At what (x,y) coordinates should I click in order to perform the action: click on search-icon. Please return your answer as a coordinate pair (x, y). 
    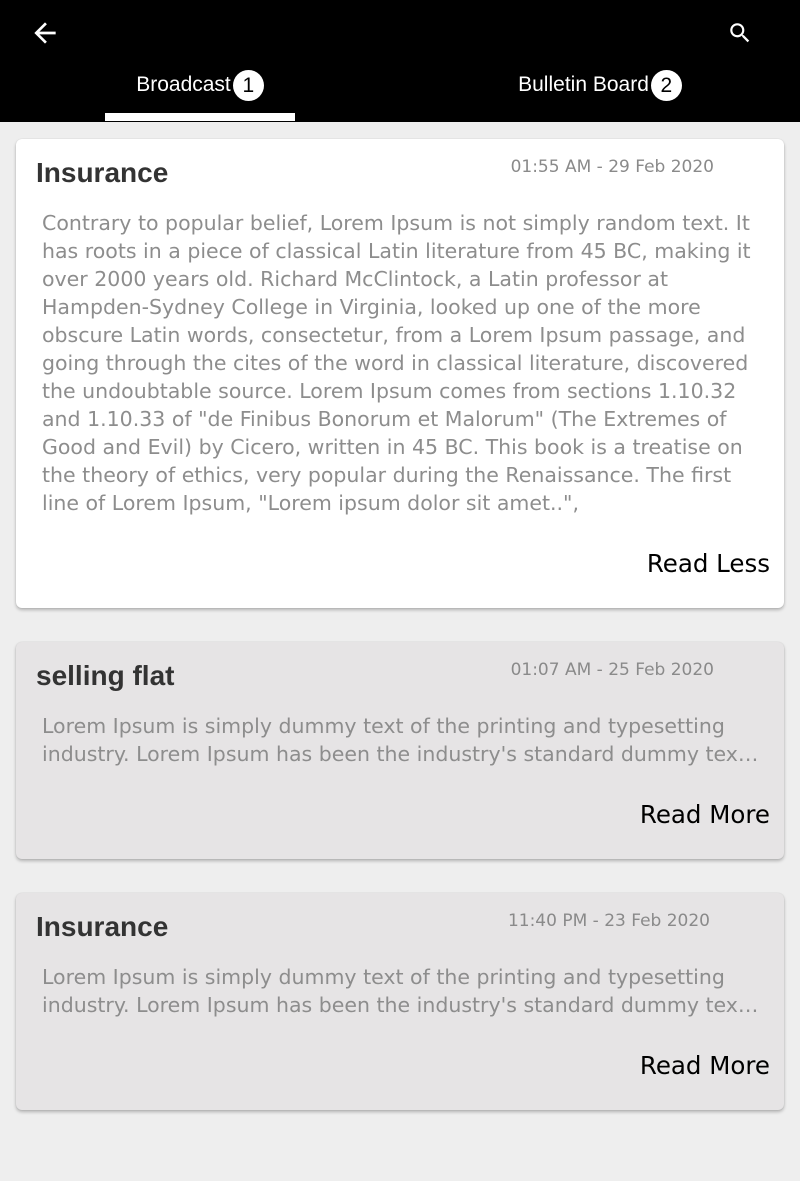
    Looking at the image, I should click on (740, 33).